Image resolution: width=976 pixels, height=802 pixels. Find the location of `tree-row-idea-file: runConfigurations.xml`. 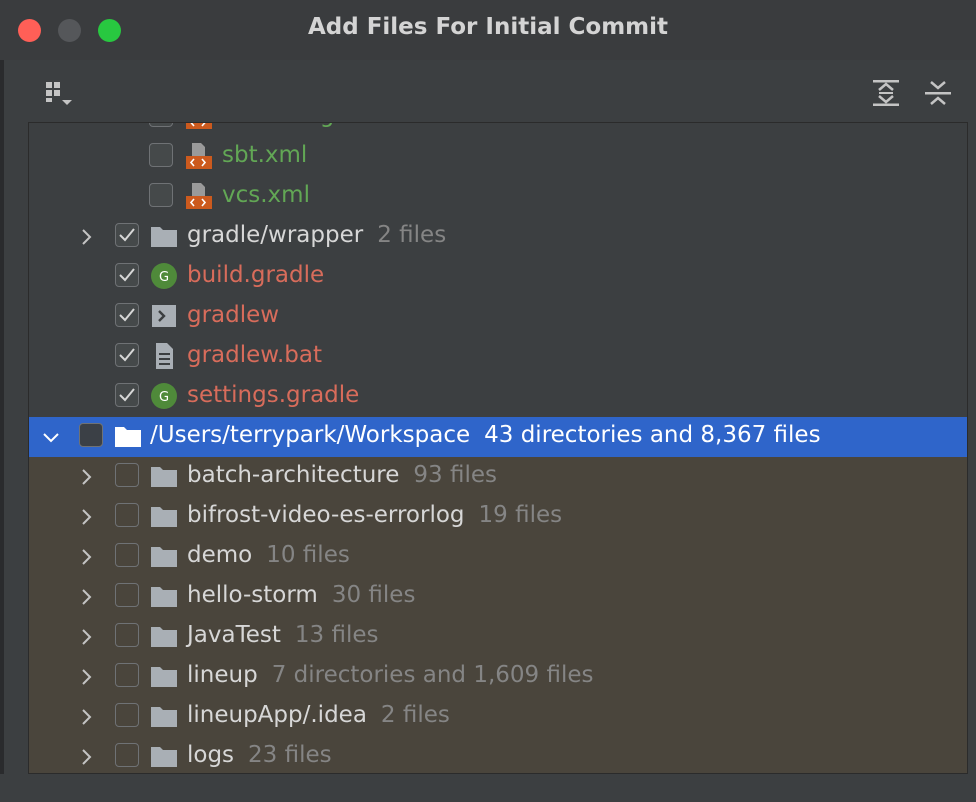

tree-row-idea-file: runConfigurations.xml is located at coordinates (498, 130).